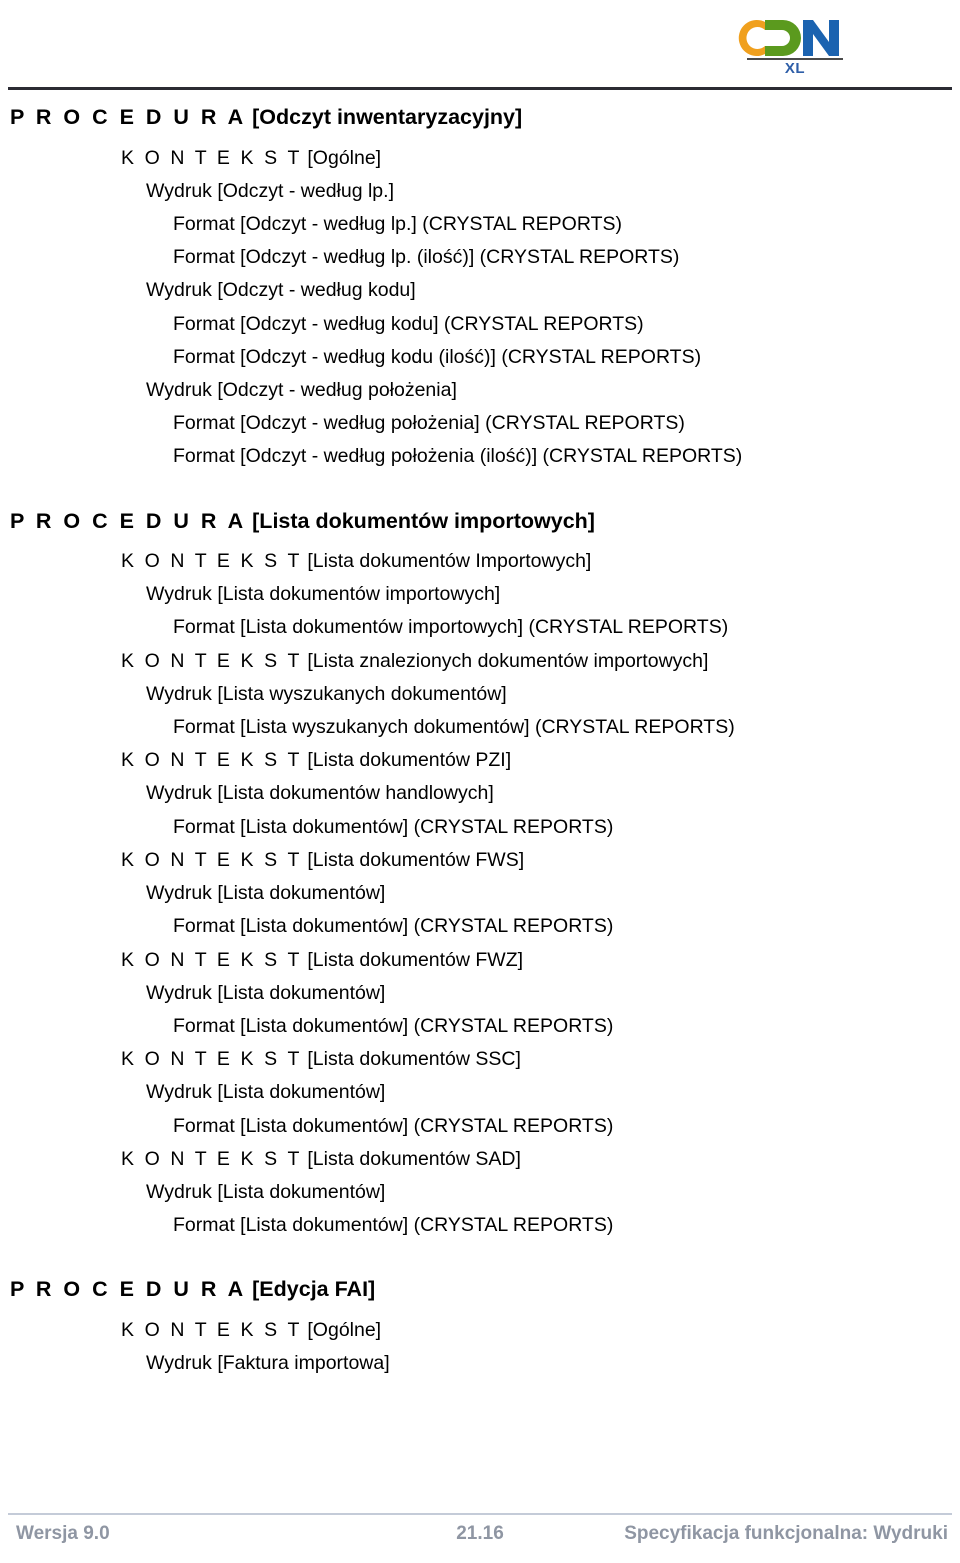 This screenshot has width=960, height=1563. I want to click on procedure-heading-name: [Edycja FAI], so click(311, 1289).